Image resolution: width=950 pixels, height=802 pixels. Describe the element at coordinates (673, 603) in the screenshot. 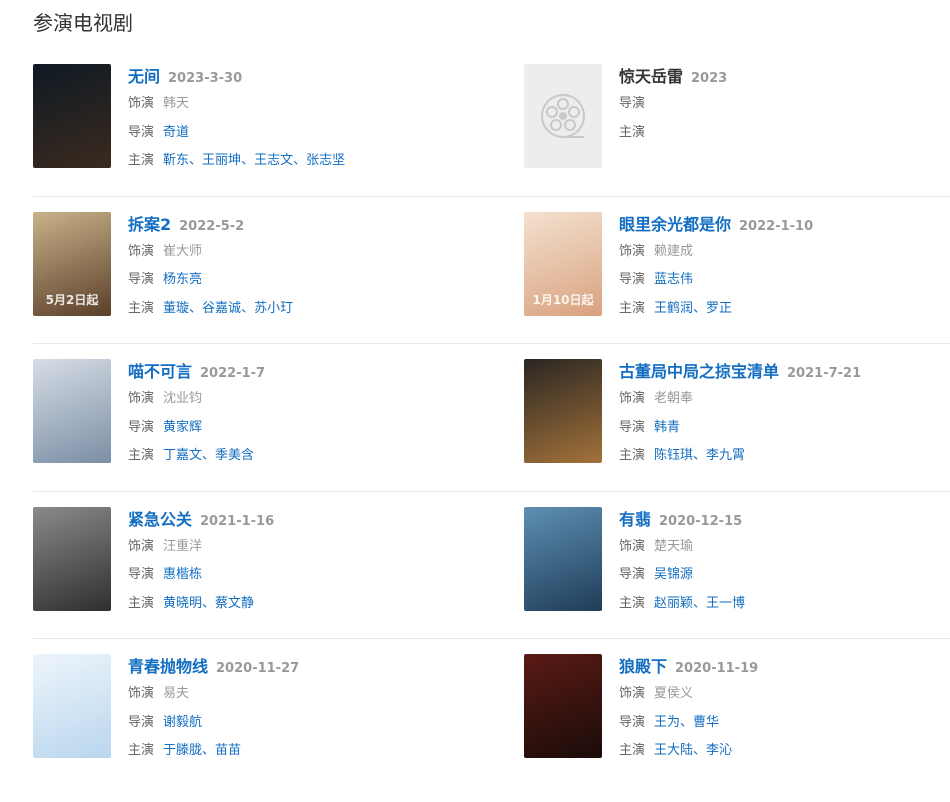

I see `cast-name-link: 赵丽颖` at that location.